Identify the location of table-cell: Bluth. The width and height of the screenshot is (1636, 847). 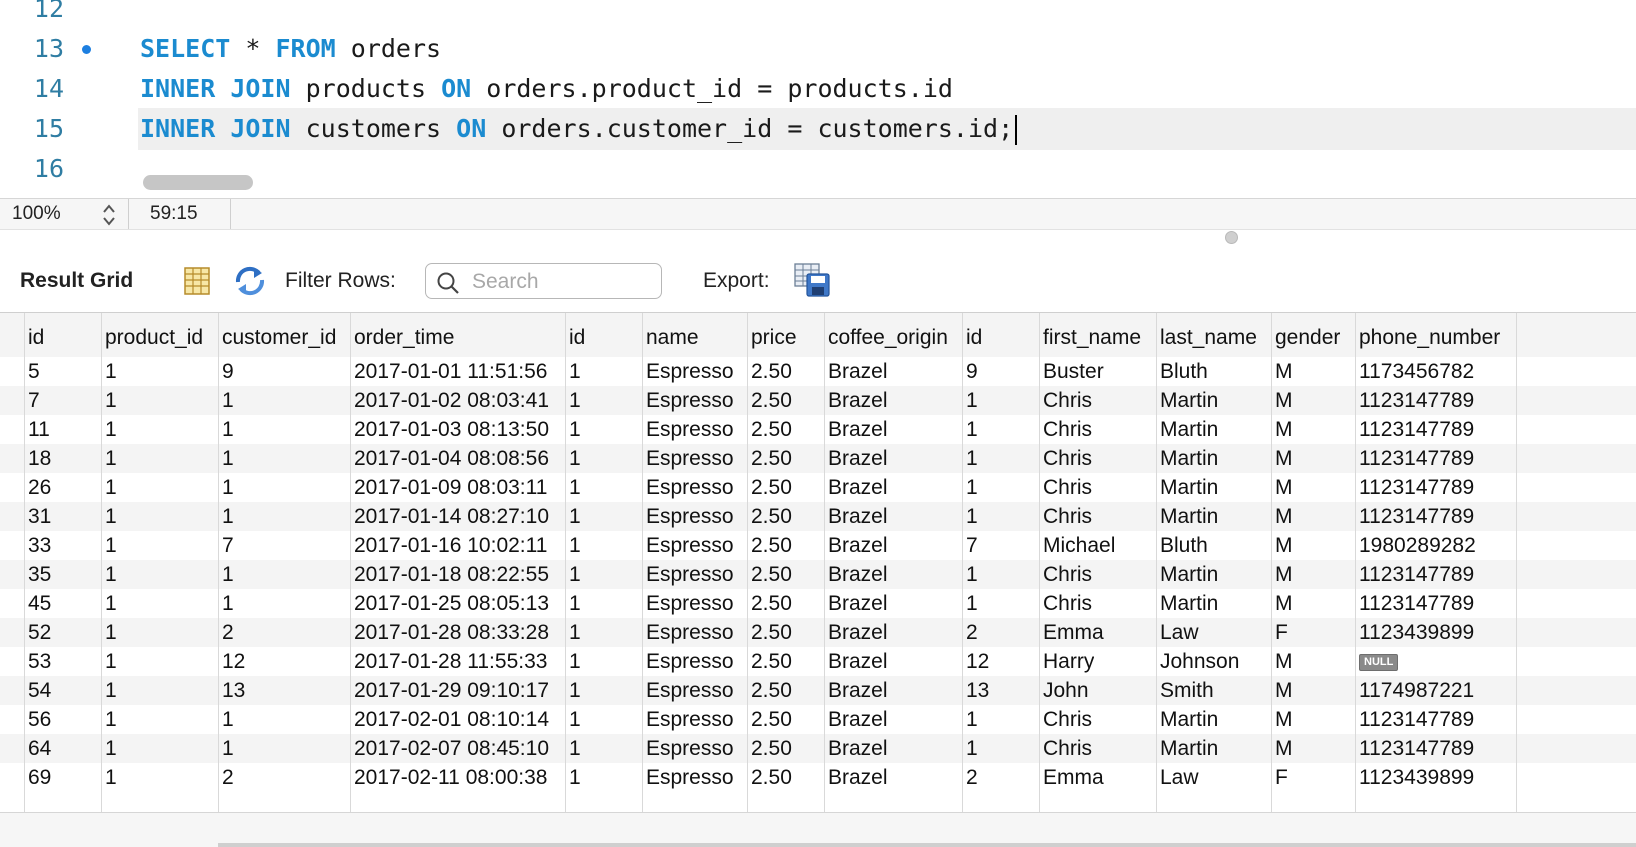
(1184, 372).